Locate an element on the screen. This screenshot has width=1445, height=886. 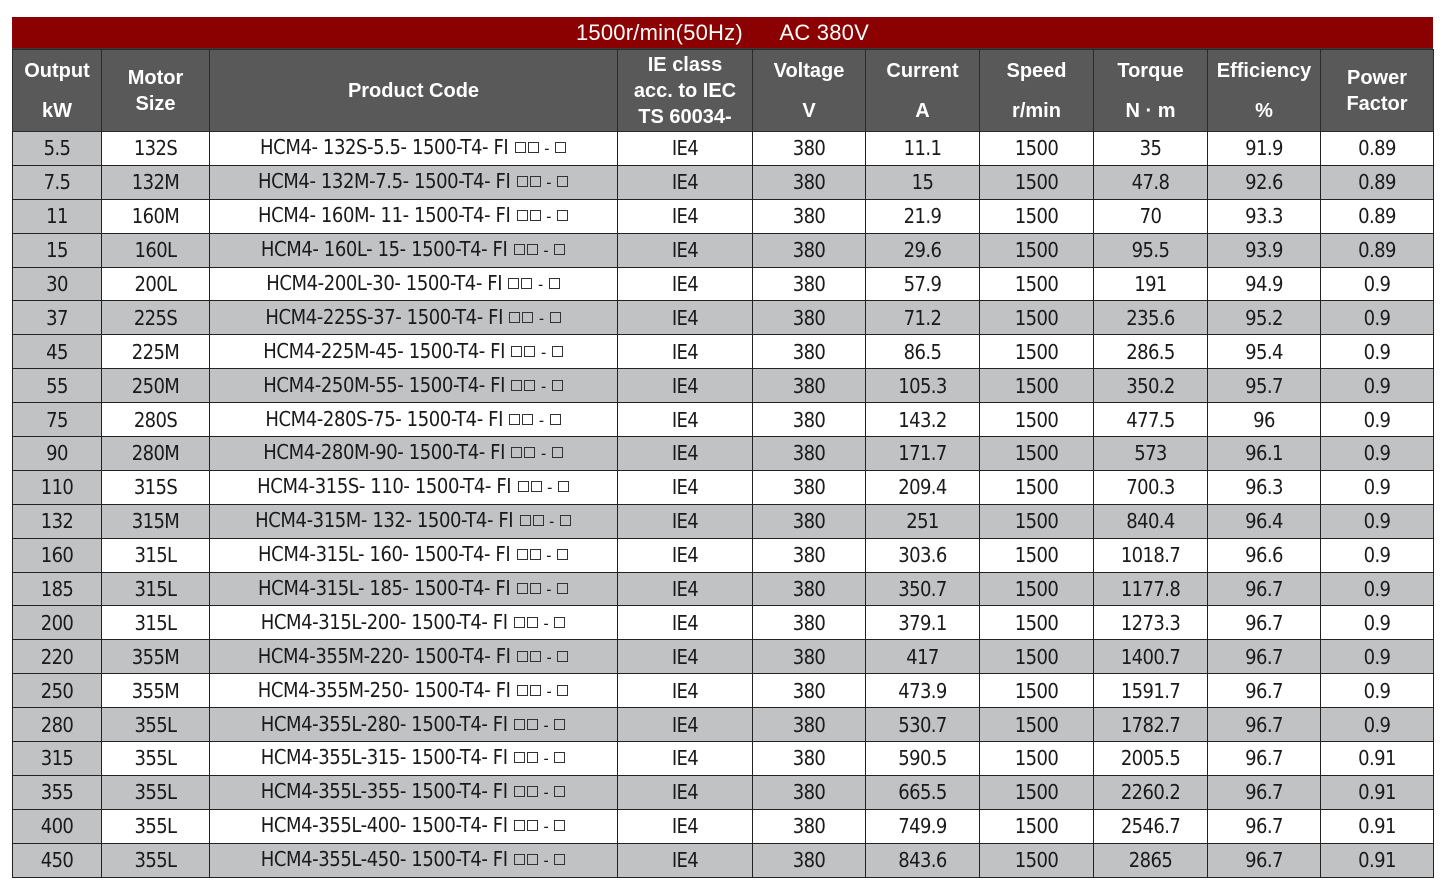
product-code-text: HCM4-355M-250- 1500-T4- FI is located at coordinates (384, 689).